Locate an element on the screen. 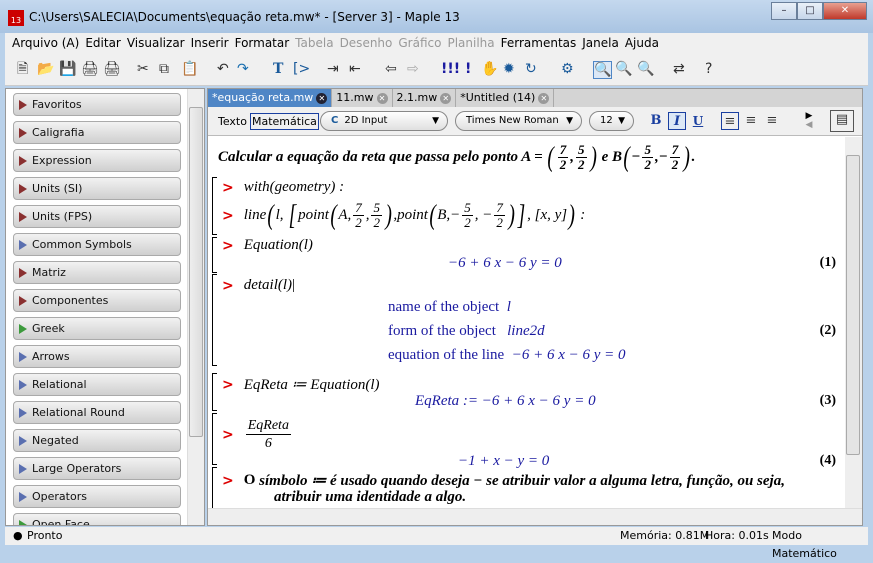  menu-desenho: Desenho is located at coordinates (366, 43).